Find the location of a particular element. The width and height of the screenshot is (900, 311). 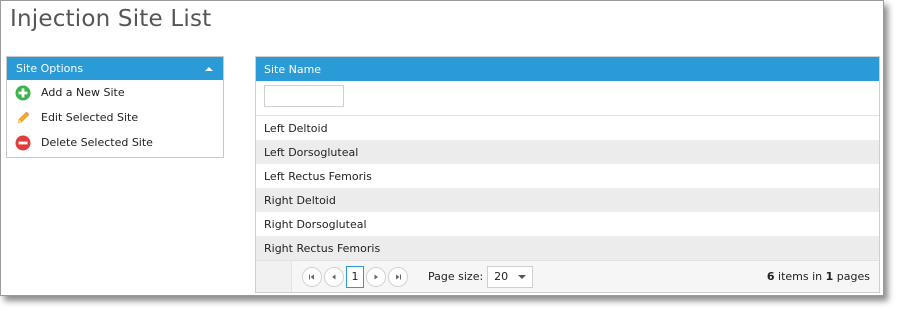

add-site-button: Add a New Site is located at coordinates (115, 92).